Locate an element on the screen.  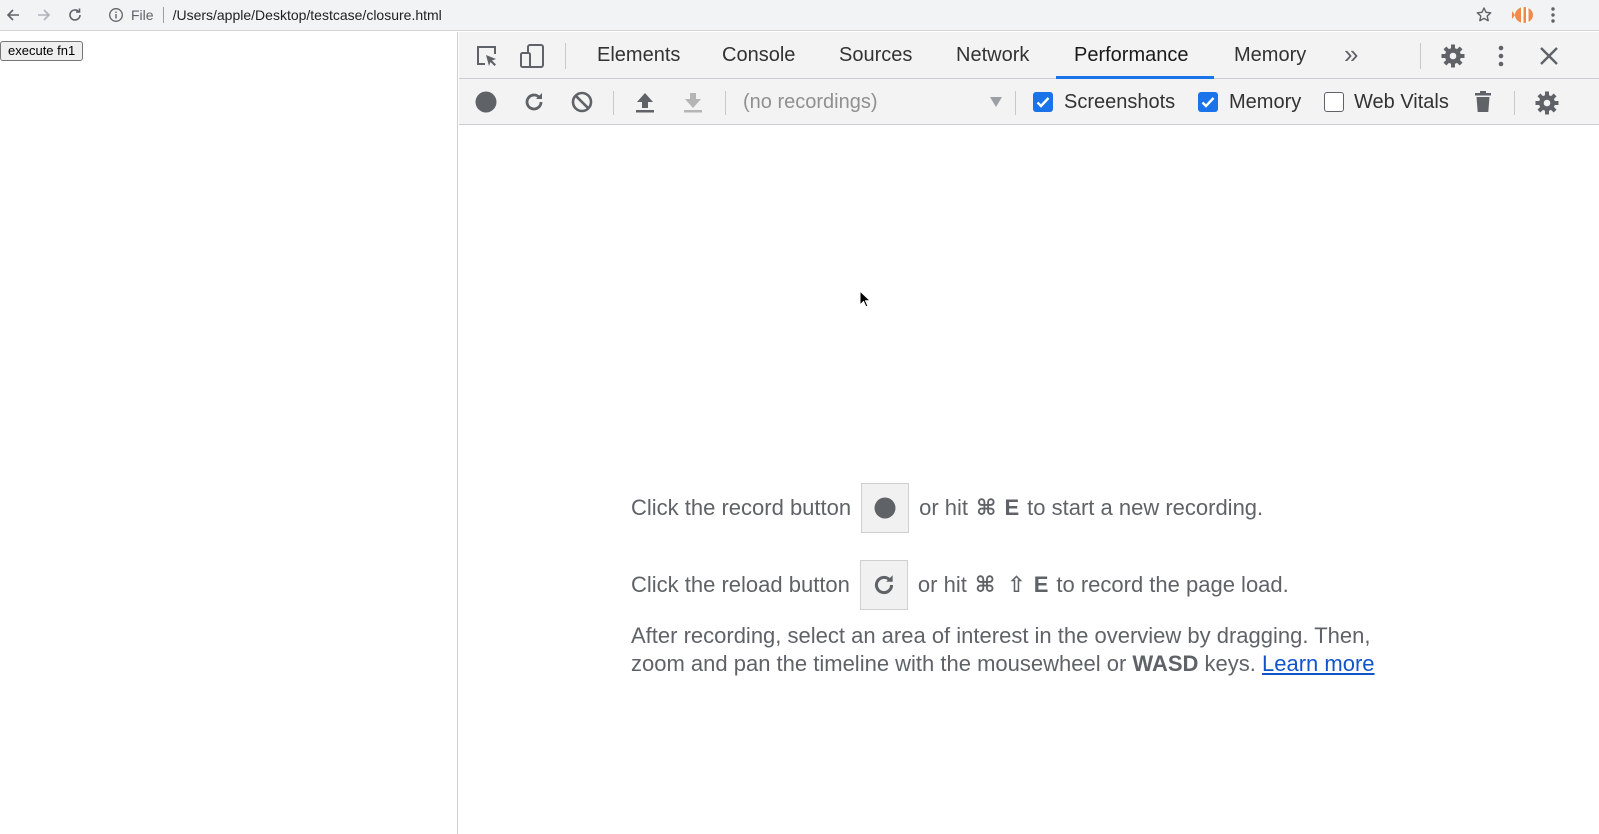
paragraph-keys-text: keys. is located at coordinates (1230, 663).